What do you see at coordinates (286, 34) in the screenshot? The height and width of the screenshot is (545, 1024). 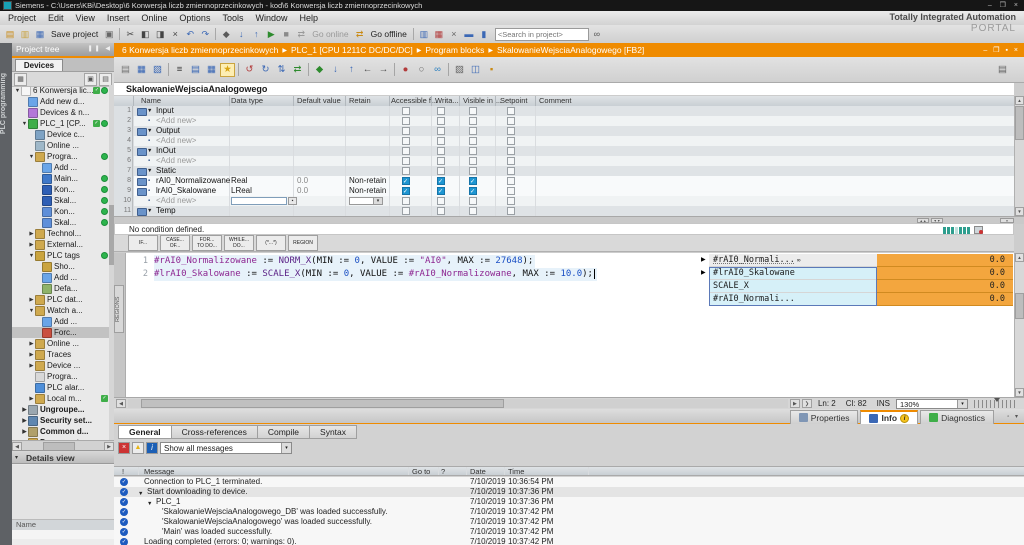 I see `stop-cpu-icon: ■` at bounding box center [286, 34].